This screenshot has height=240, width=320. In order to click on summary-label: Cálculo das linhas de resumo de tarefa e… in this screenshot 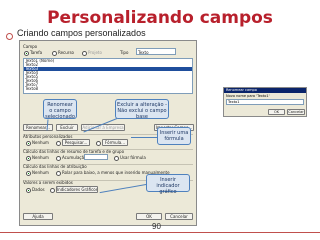, I will do `click(74, 151)`.